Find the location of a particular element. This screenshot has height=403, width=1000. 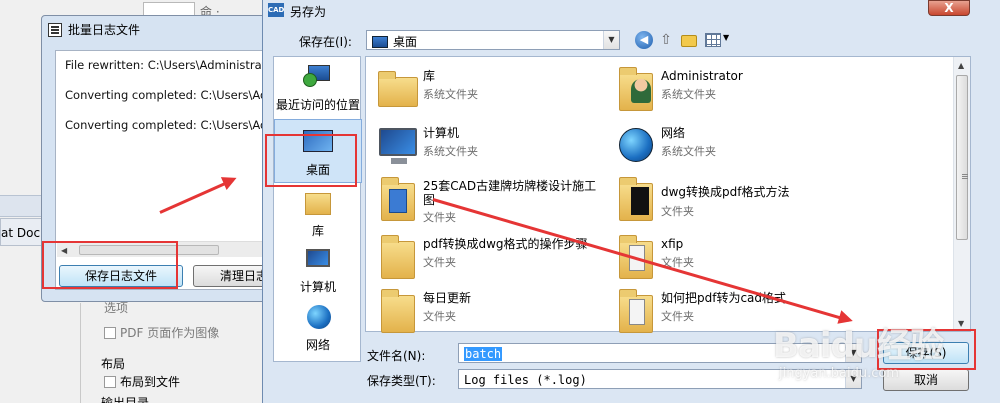

background-output-heading: 输出目录 is located at coordinates (125, 399).